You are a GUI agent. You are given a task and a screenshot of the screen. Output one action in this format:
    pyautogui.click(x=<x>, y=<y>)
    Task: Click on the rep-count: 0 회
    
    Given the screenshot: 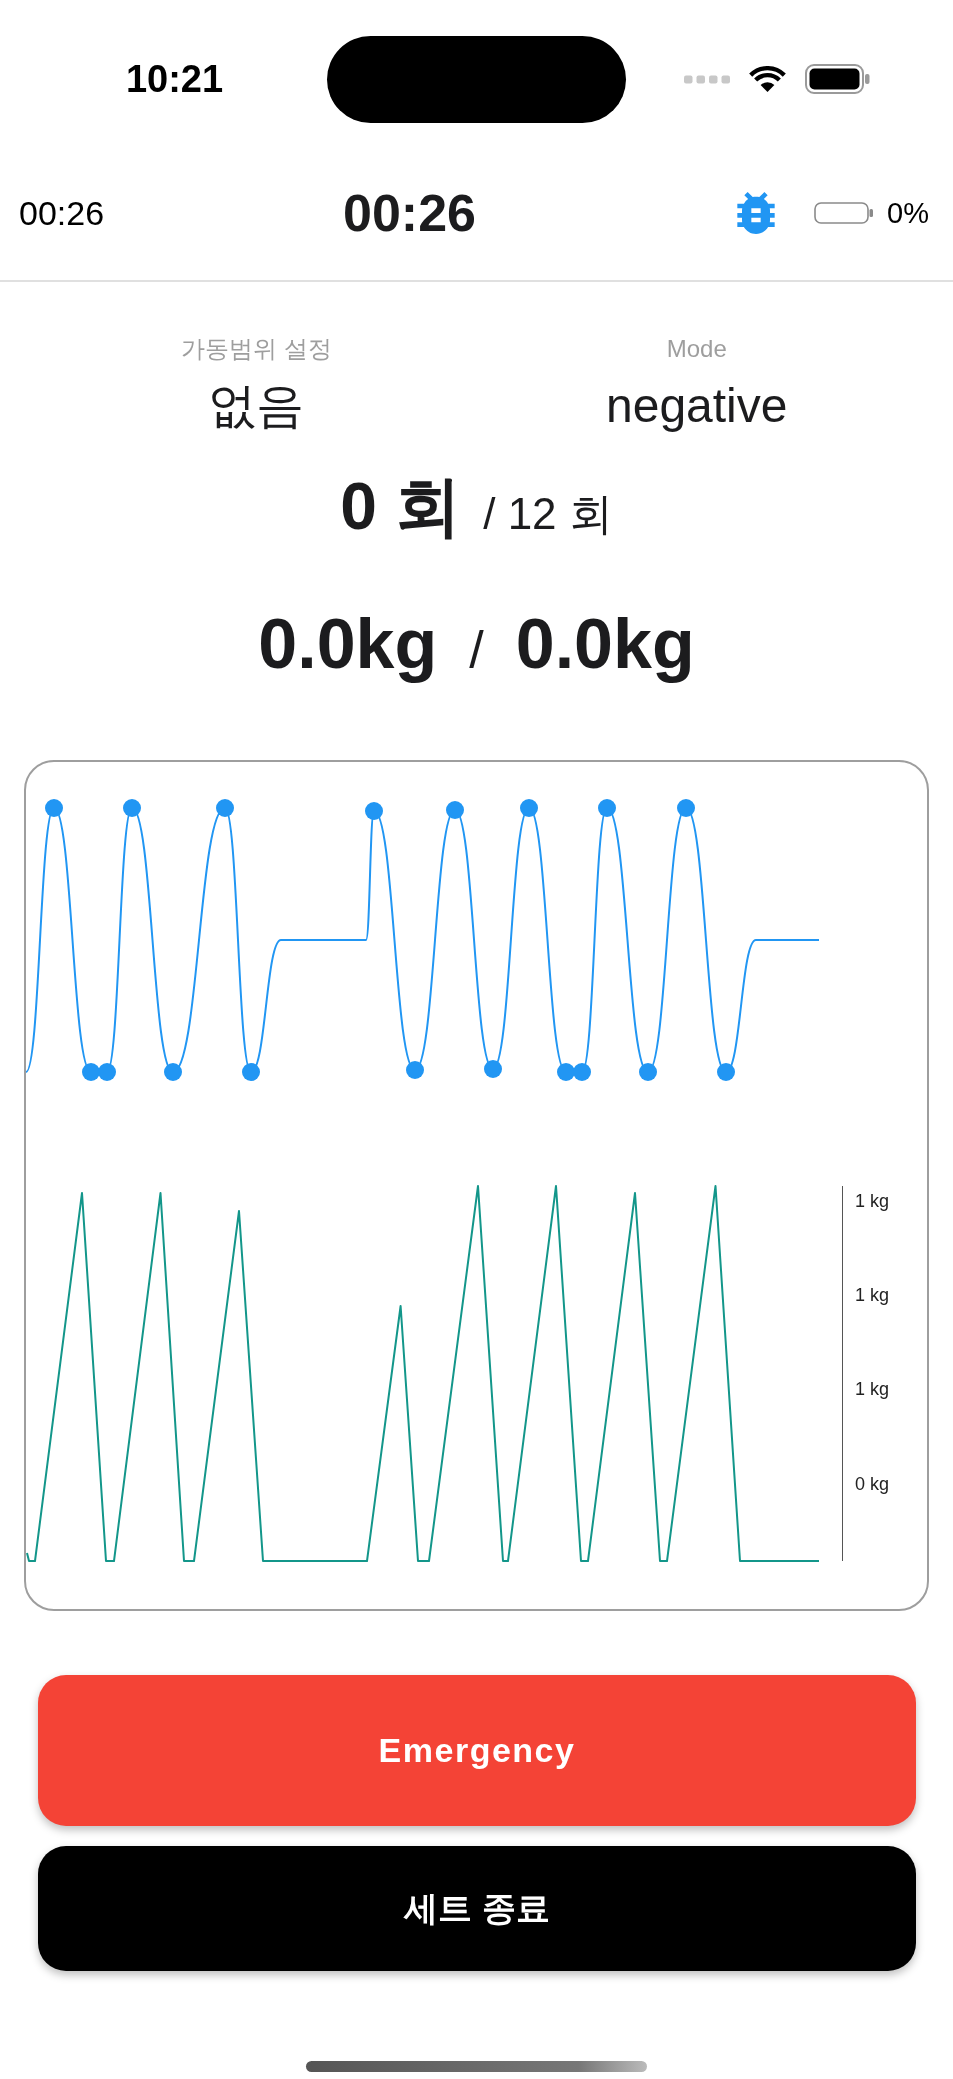 What is the action you would take?
    pyautogui.click(x=401, y=506)
    